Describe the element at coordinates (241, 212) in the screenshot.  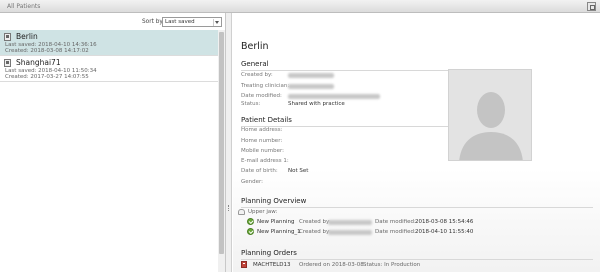
I see `jaw-icon` at that location.